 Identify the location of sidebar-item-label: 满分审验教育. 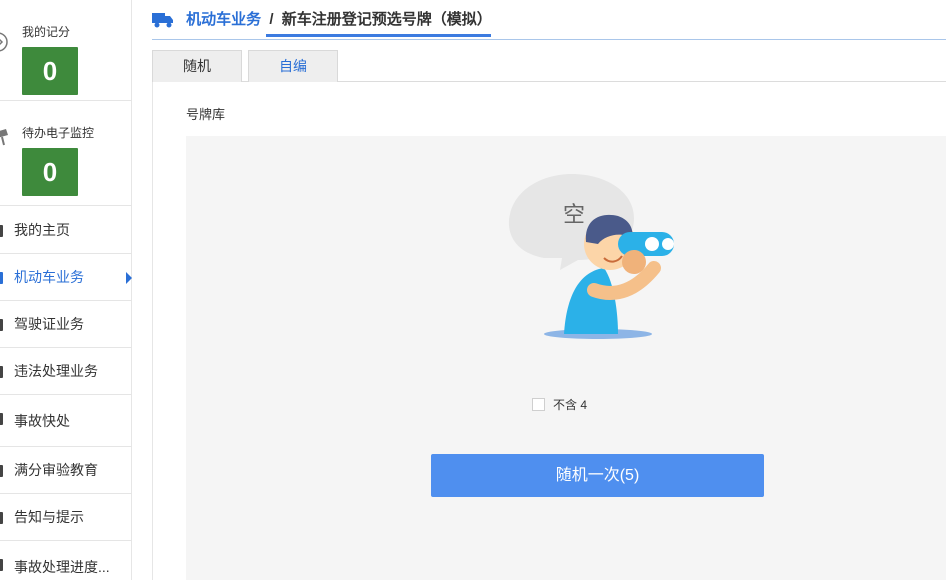
(56, 470).